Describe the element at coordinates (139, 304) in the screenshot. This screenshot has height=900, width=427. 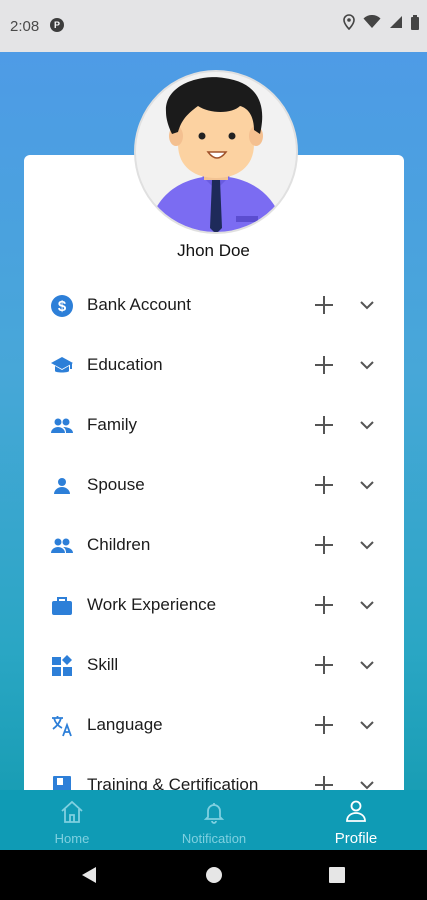
I see `section-label: Bank Account` at that location.